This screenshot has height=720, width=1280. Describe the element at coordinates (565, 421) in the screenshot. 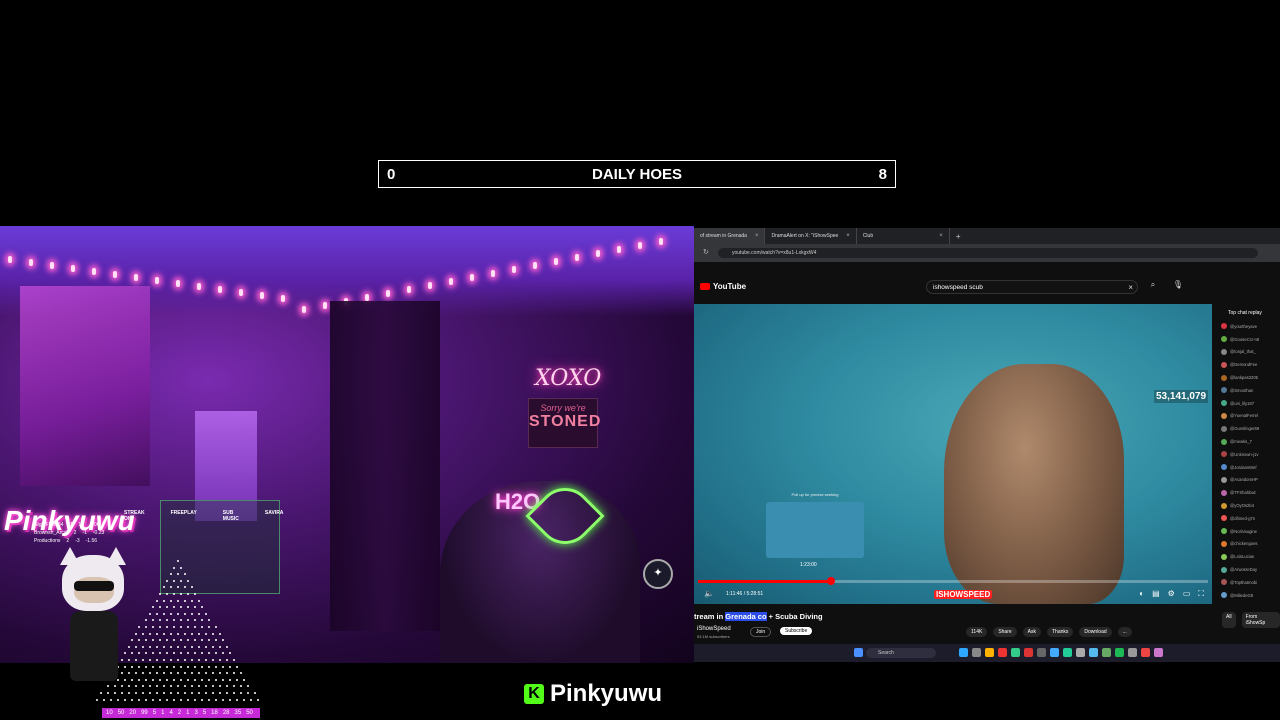

I see `sign-big-text: STONED` at that location.